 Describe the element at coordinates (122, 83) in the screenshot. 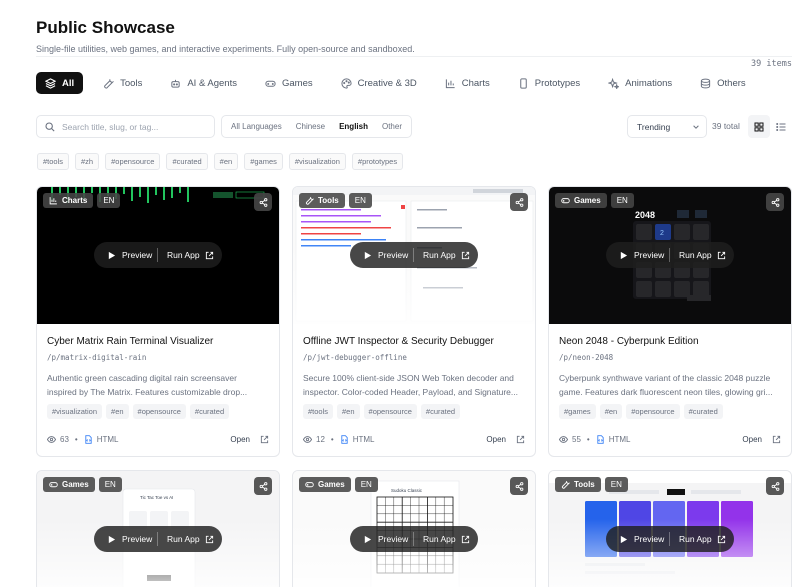

I see `tab-tools: Tools` at that location.